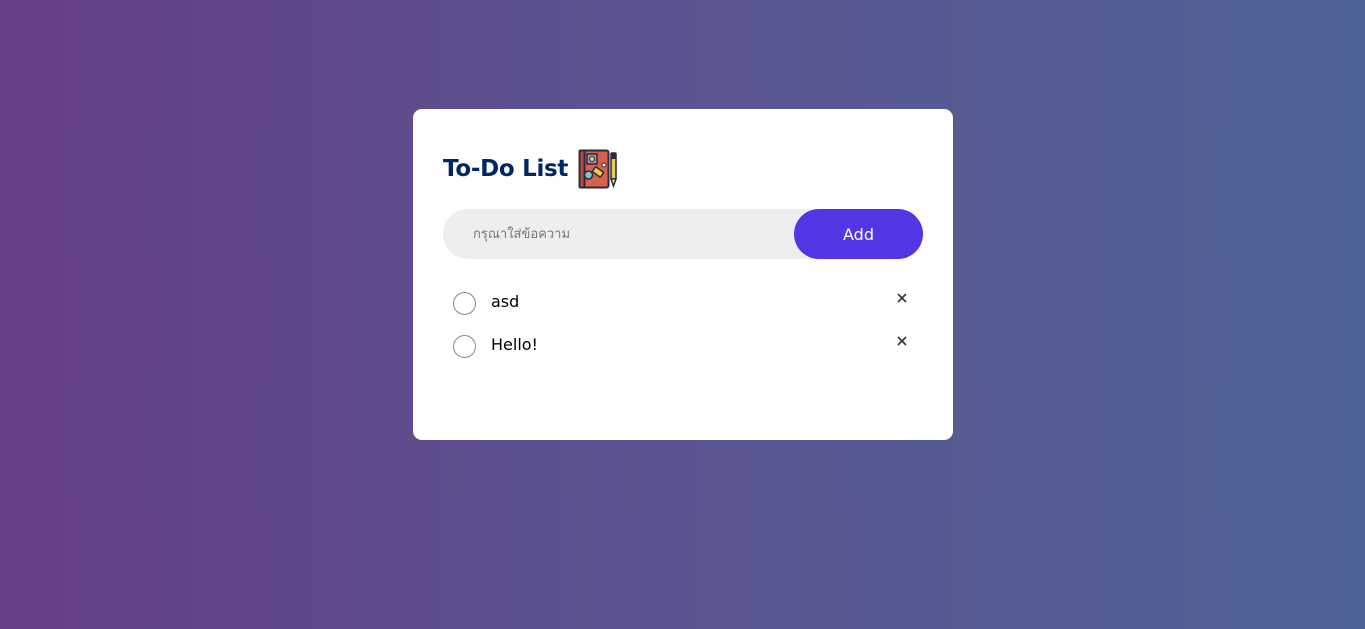 Image resolution: width=1365 pixels, height=629 pixels. I want to click on title-row: To-Do List, so click(683, 169).